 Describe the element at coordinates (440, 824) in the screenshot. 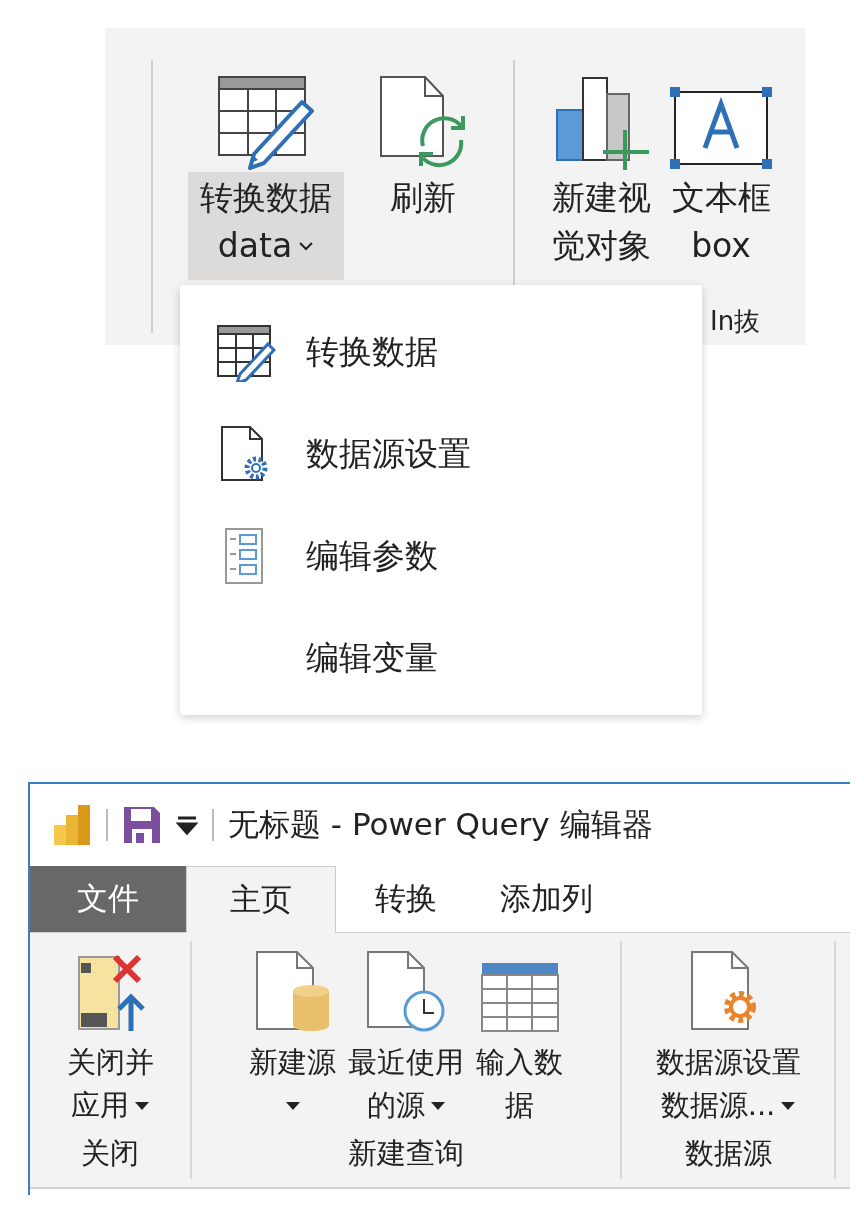

I see `window-title: 无标题 - Power Query 编辑器` at that location.